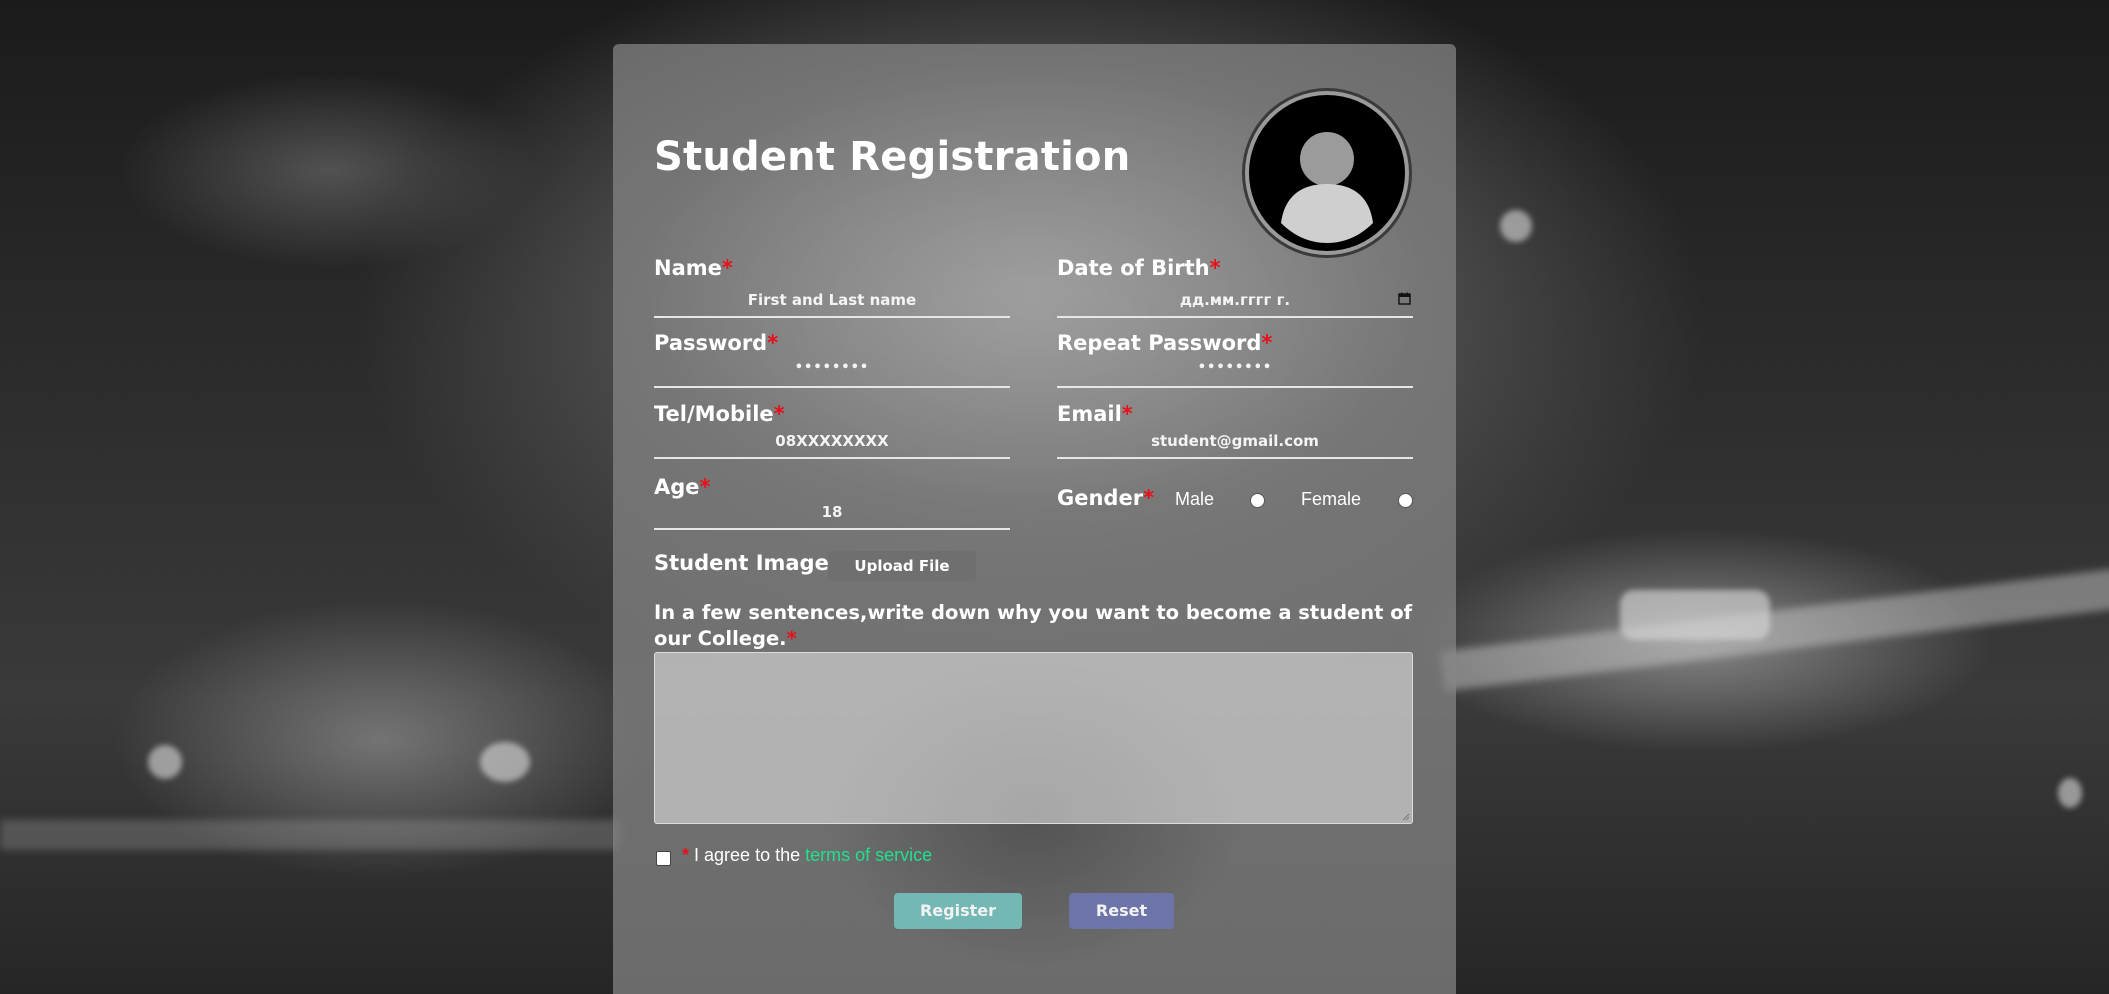 The height and width of the screenshot is (994, 2109). Describe the element at coordinates (832, 441) in the screenshot. I see `tel-placeholder: 08XXXXXXXX` at that location.